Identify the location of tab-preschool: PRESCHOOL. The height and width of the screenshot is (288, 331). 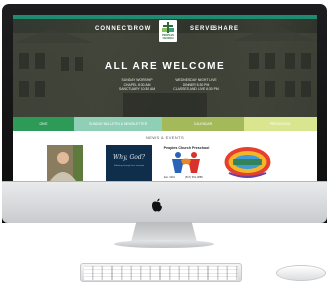
(280, 124).